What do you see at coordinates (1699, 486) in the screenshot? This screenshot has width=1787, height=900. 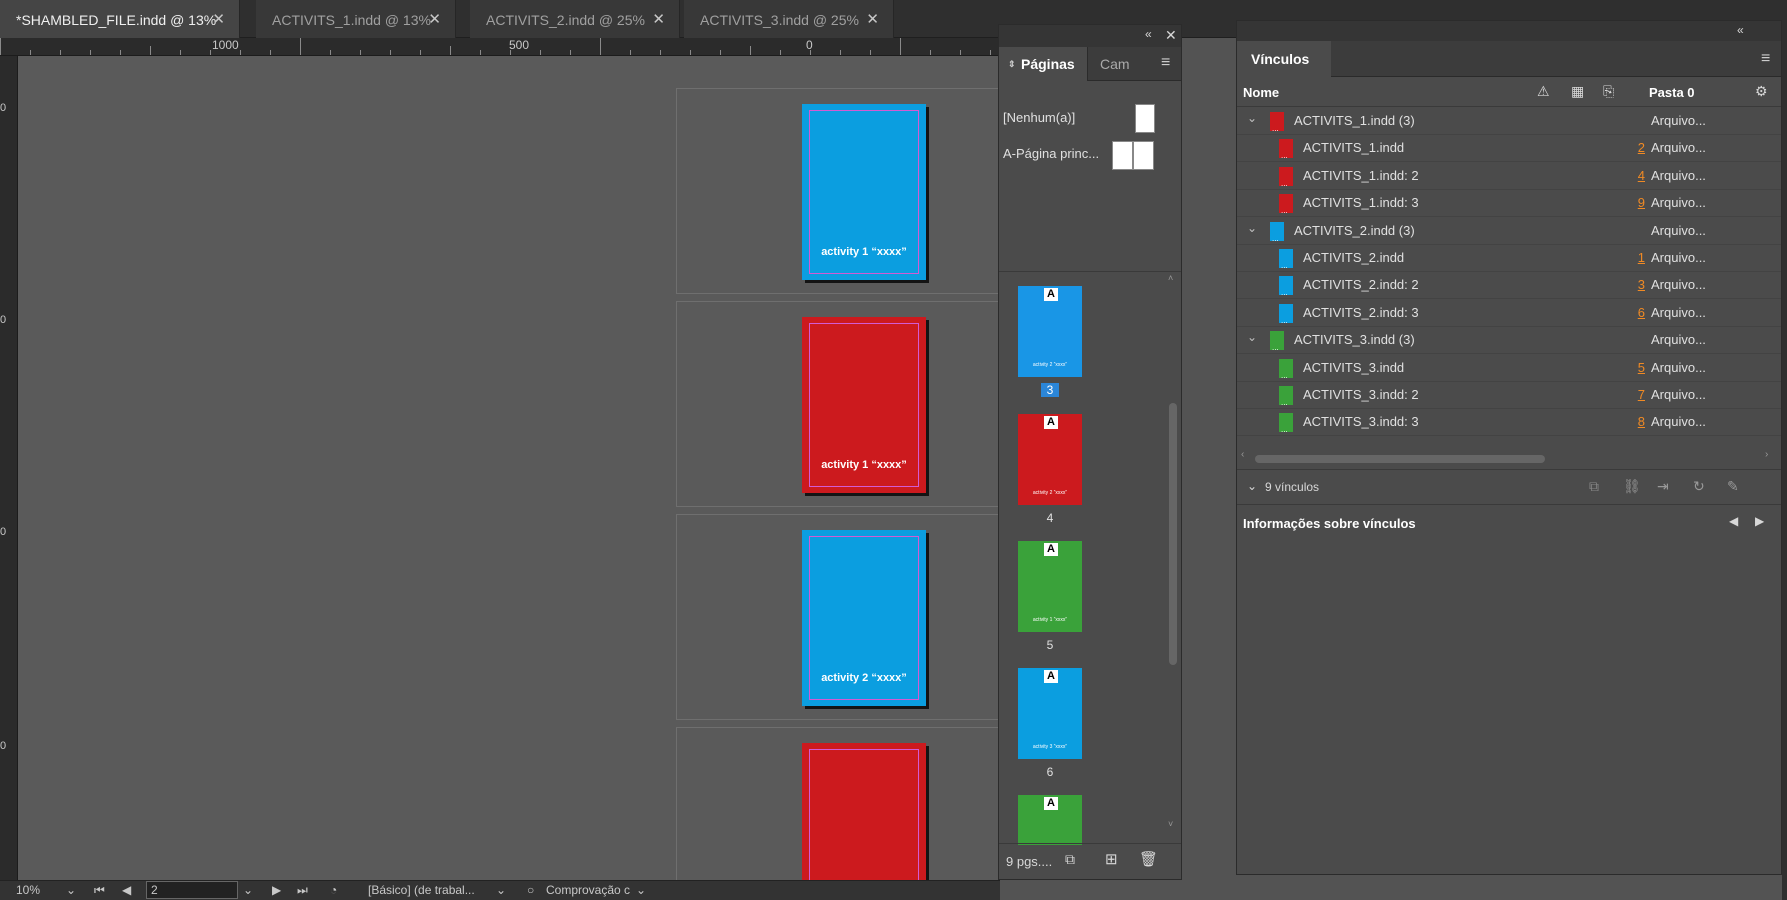 I see `update-link-icon: ↻` at bounding box center [1699, 486].